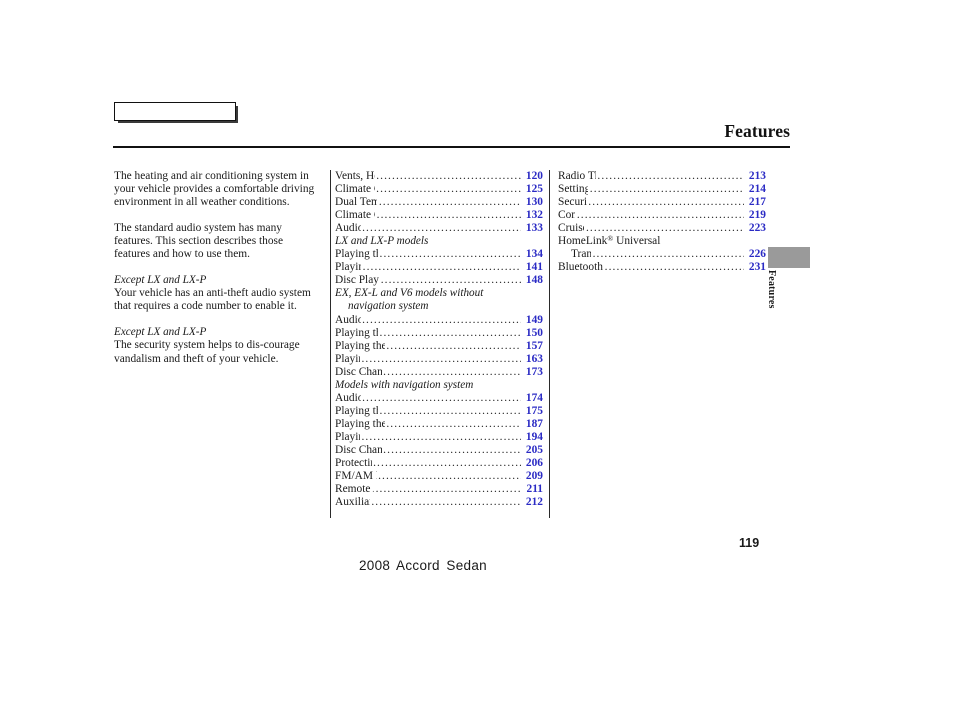 Image resolution: width=954 pixels, height=710 pixels. I want to click on toc-entry-page-number: 132, so click(532, 215).